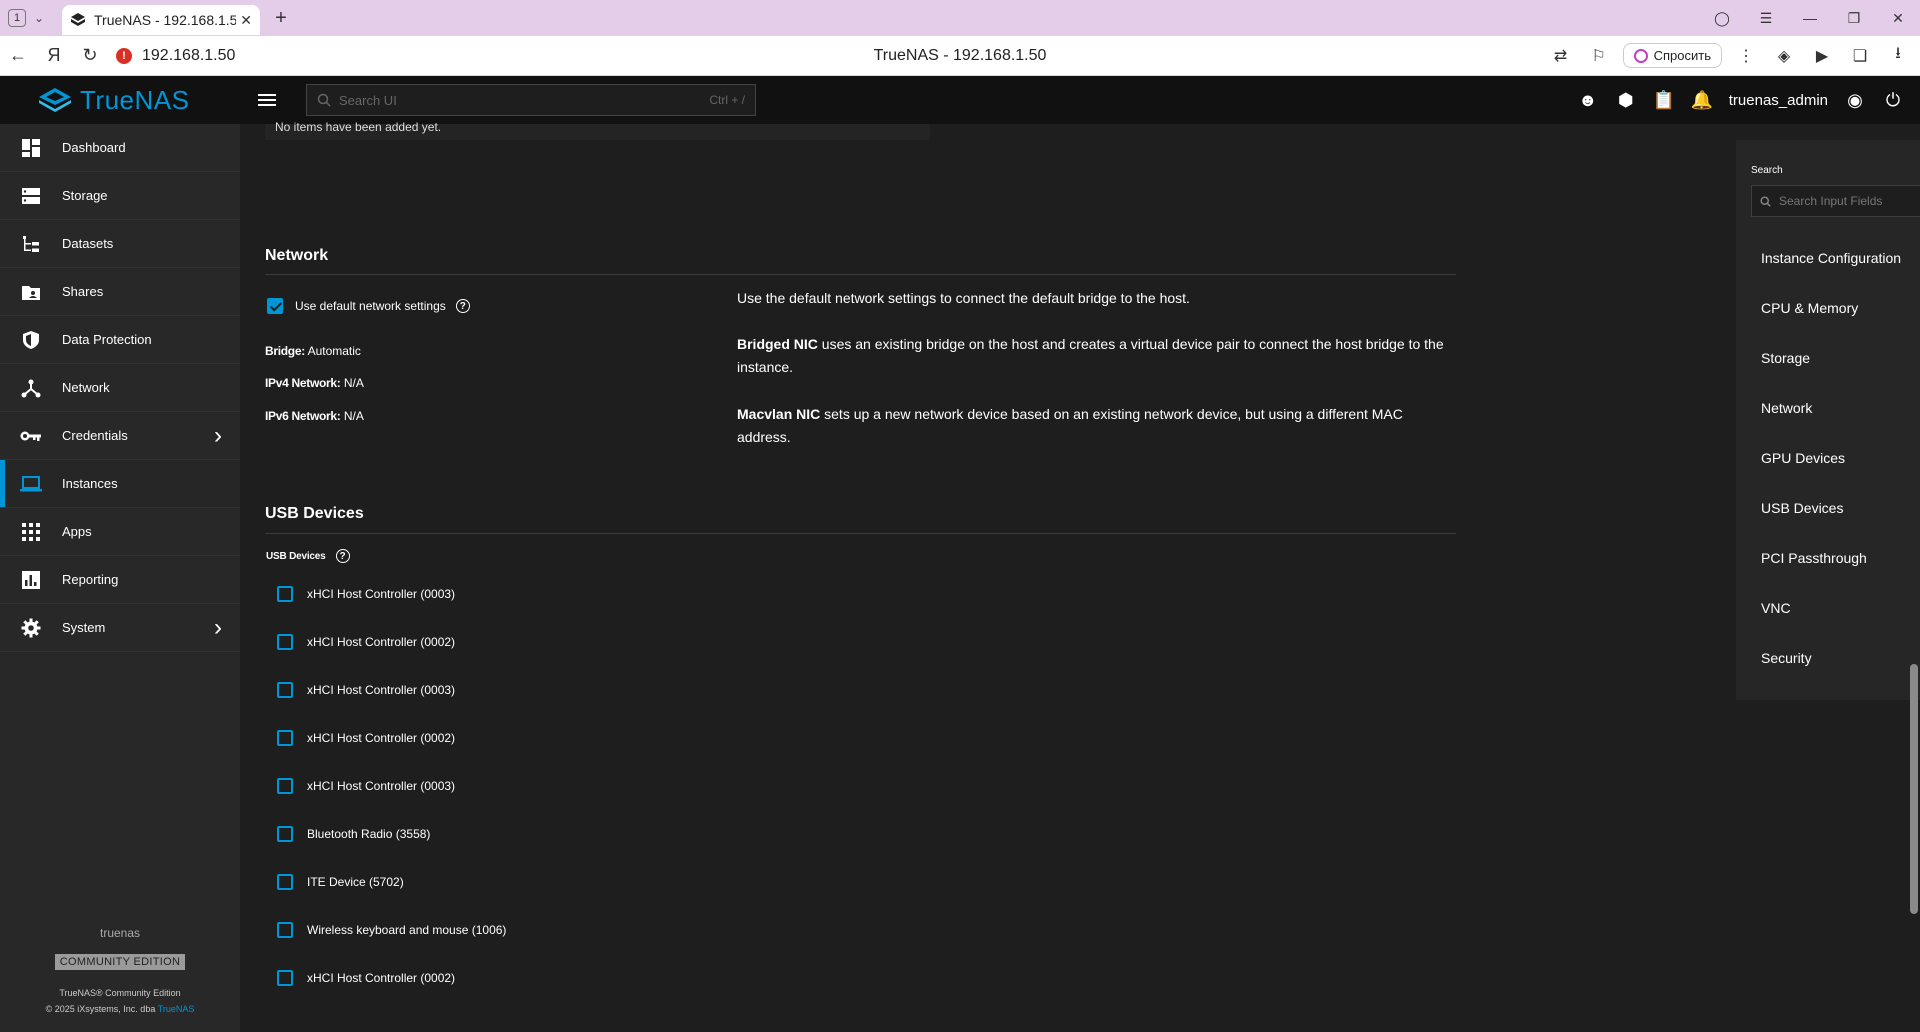 The image size is (1920, 1032). I want to click on url-field: ! 192.168.1.50, so click(175, 56).